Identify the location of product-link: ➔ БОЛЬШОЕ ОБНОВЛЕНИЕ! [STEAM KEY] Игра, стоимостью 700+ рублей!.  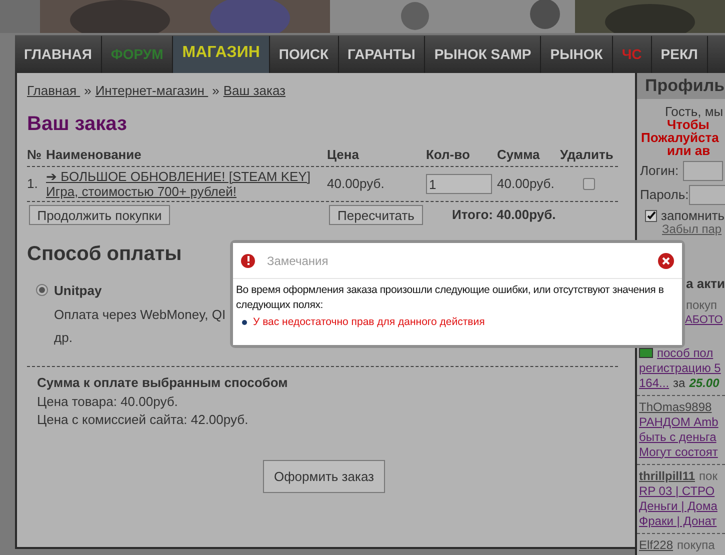
(186, 184).